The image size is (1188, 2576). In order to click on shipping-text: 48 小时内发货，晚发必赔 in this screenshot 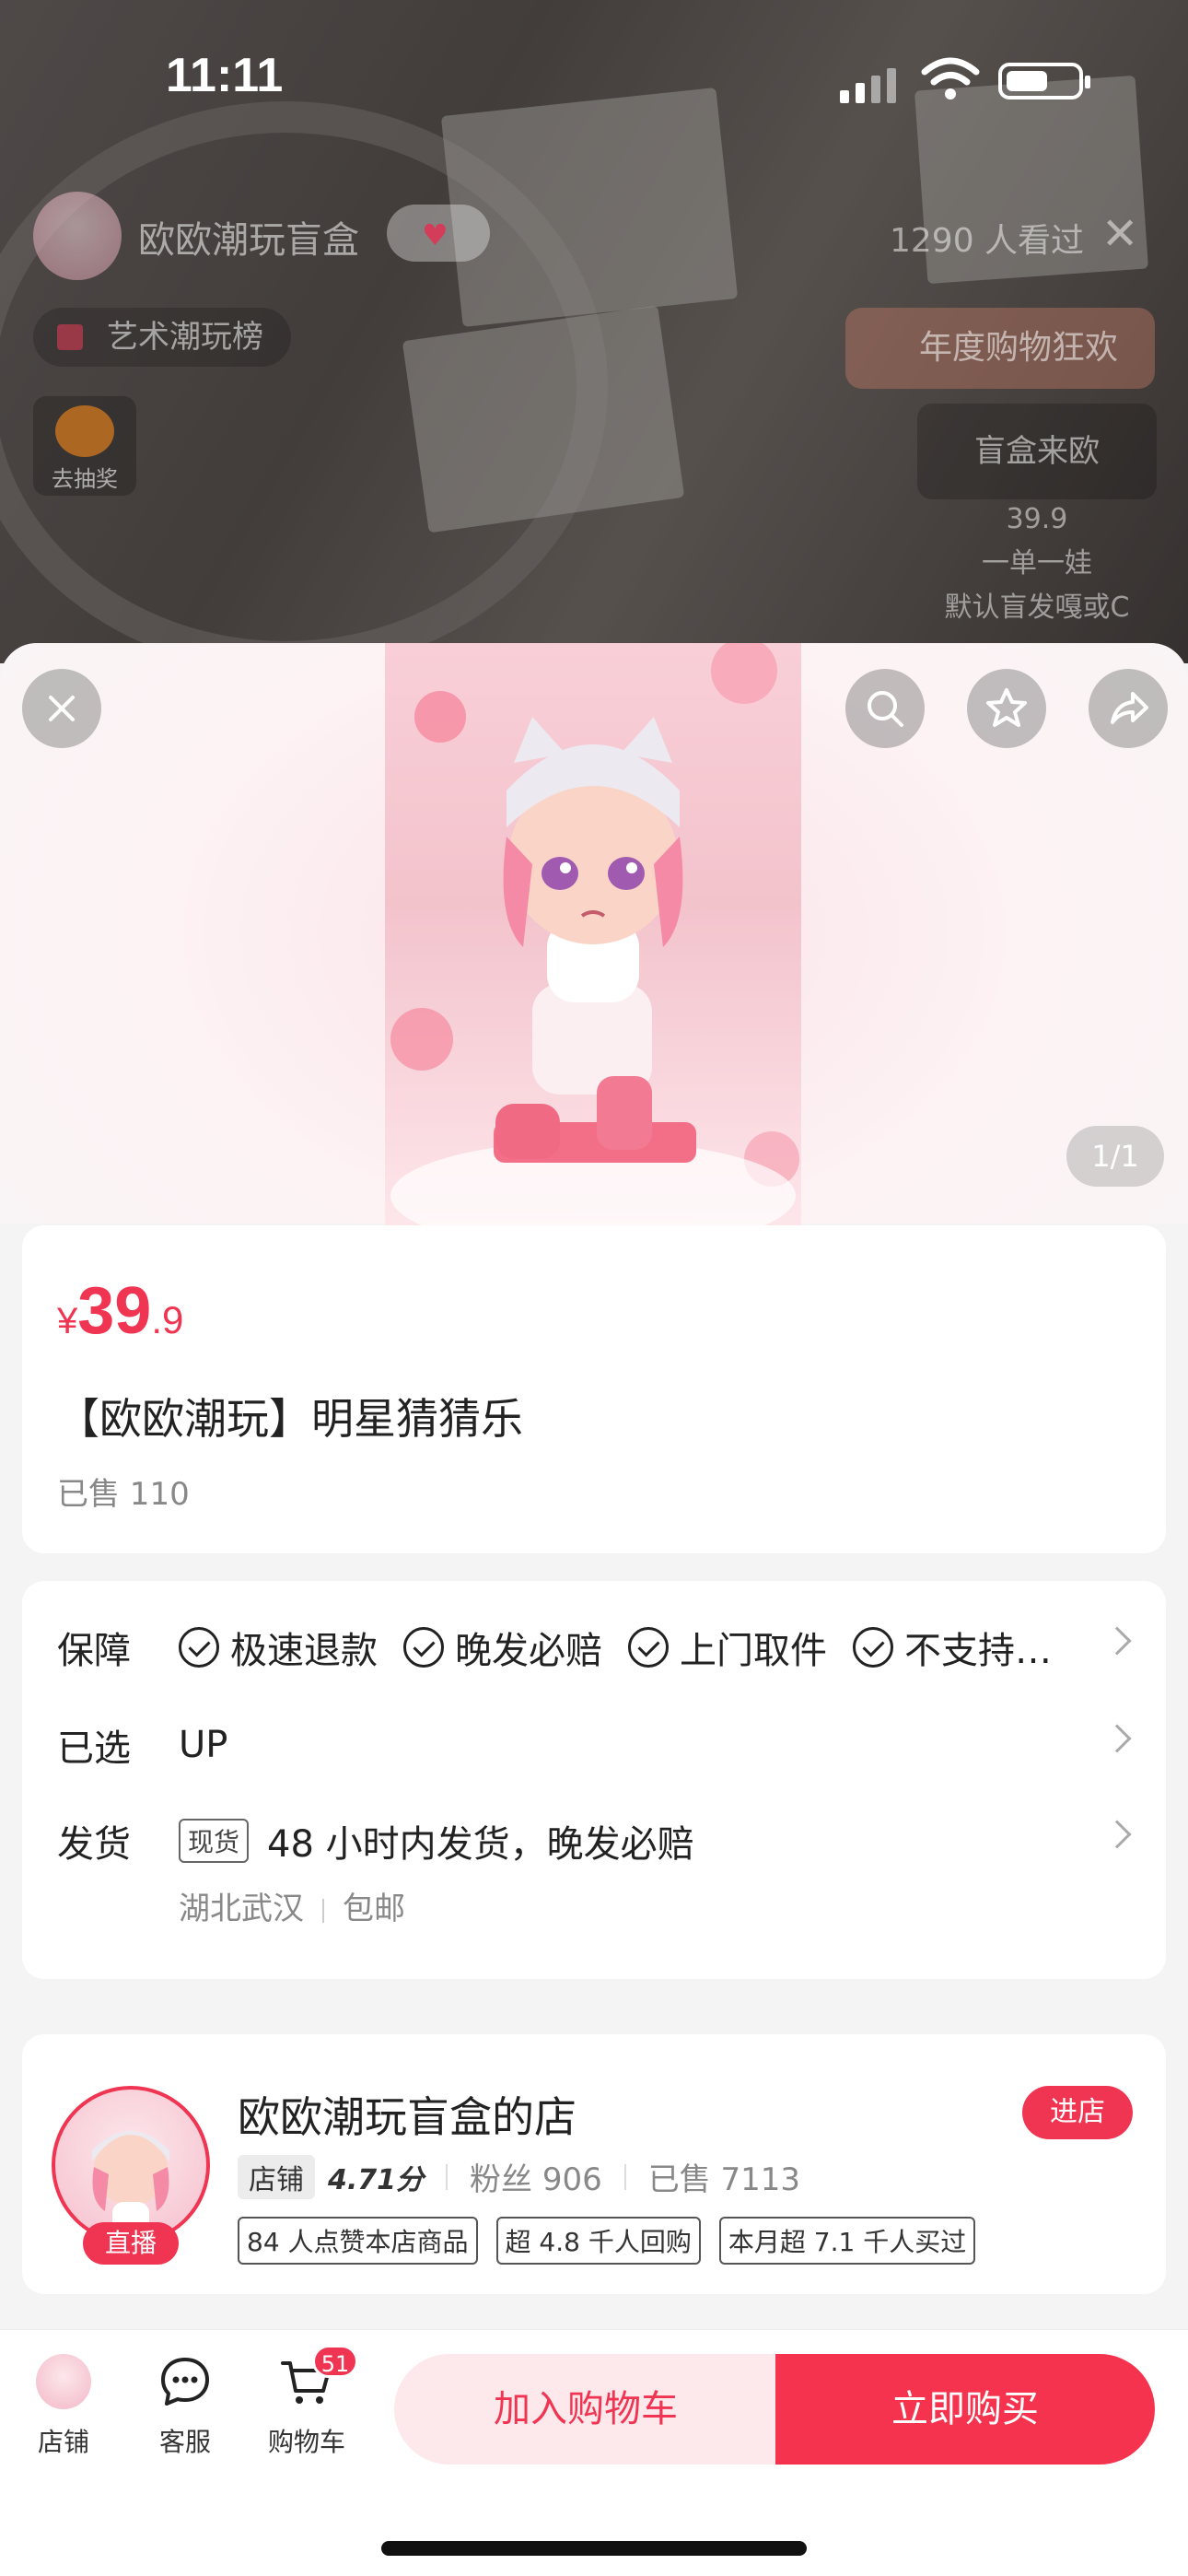, I will do `click(480, 1844)`.